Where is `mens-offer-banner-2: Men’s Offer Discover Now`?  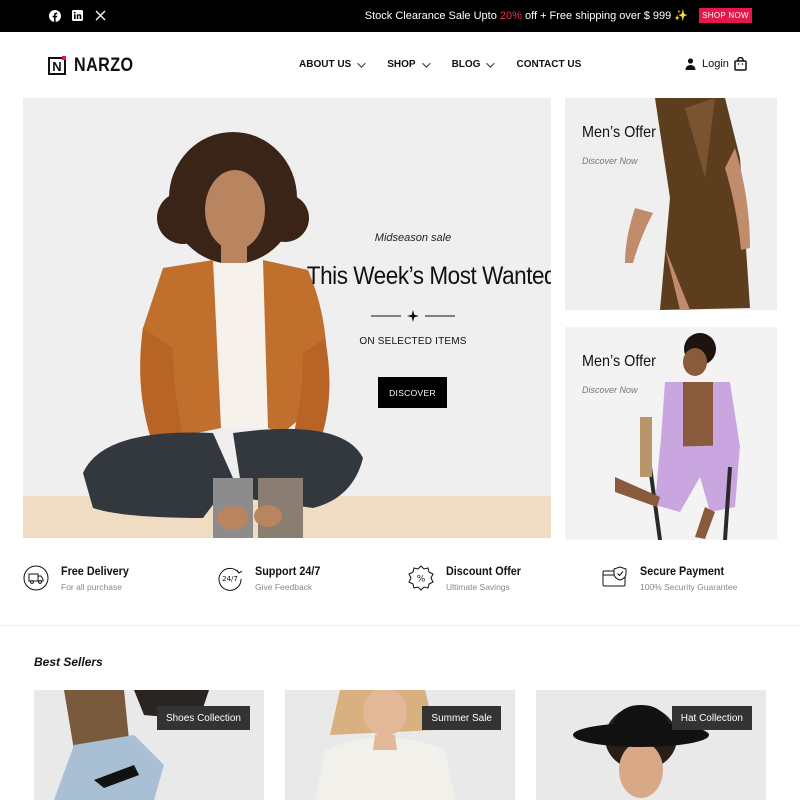 mens-offer-banner-2: Men’s Offer Discover Now is located at coordinates (671, 433).